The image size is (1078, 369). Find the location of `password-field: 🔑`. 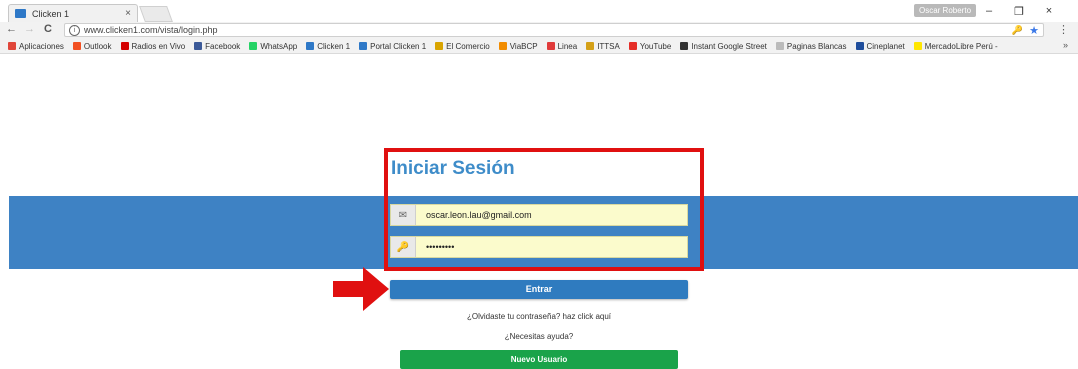

password-field: 🔑 is located at coordinates (539, 247).